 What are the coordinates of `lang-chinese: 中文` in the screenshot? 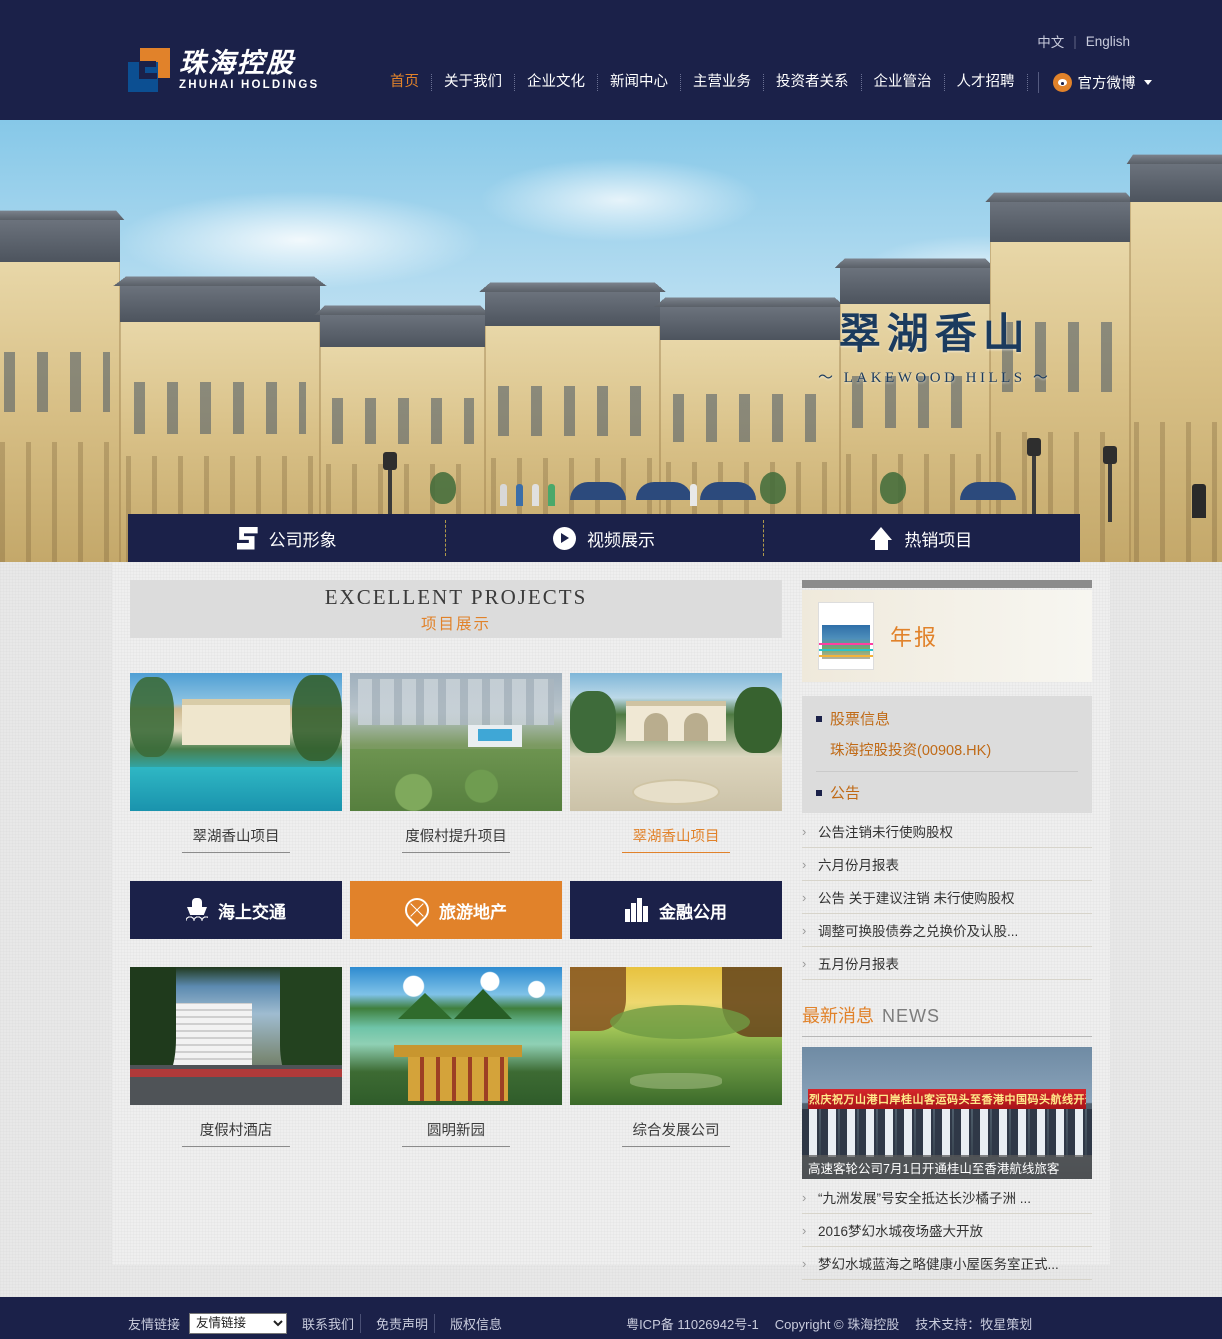 It's located at (1050, 41).